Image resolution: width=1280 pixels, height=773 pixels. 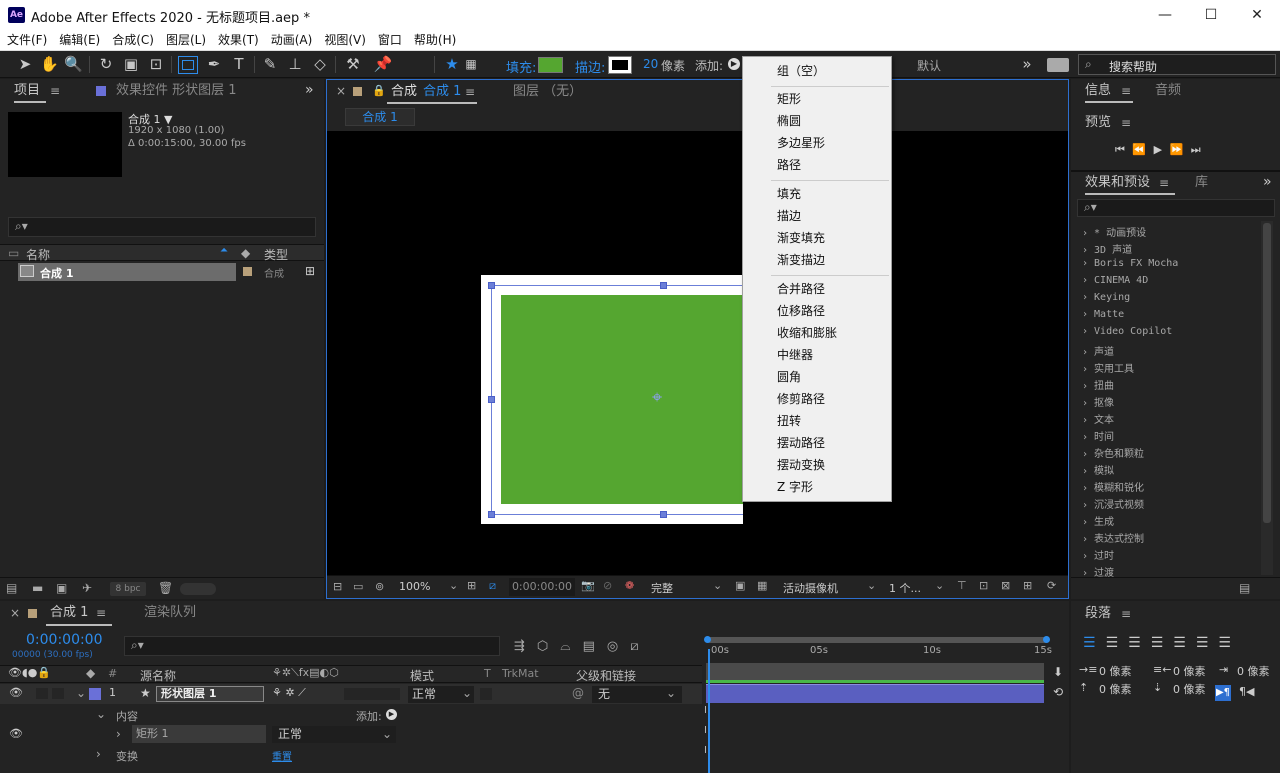 I want to click on effect-category-item: › 杂色和颗粒, so click(x=1113, y=452).